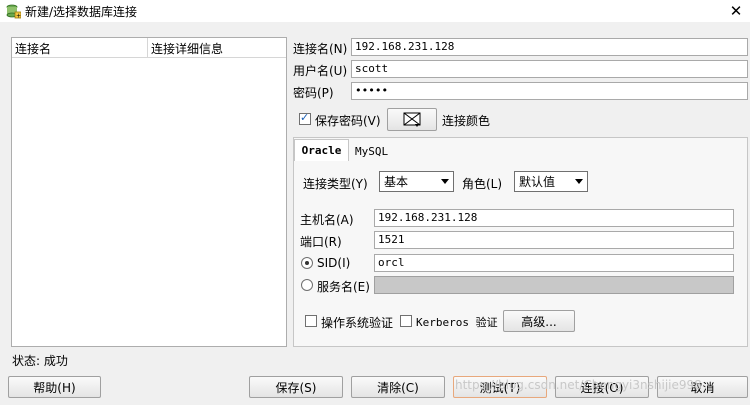 Image resolution: width=750 pixels, height=405 pixels. What do you see at coordinates (371, 151) in the screenshot?
I see `tab-mysql: MySQL` at bounding box center [371, 151].